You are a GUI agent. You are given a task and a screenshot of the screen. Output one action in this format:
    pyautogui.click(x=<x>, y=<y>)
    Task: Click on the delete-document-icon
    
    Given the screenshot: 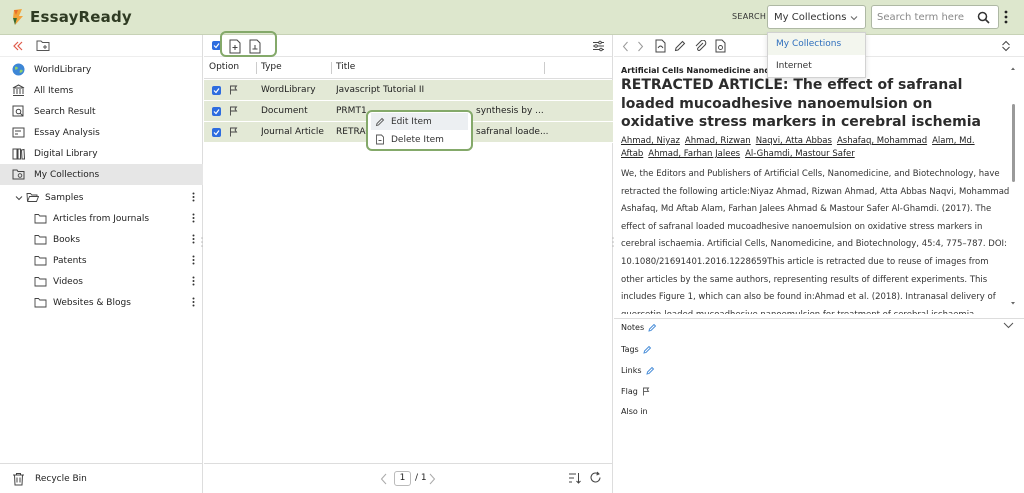 What is the action you would take?
    pyautogui.click(x=380, y=139)
    